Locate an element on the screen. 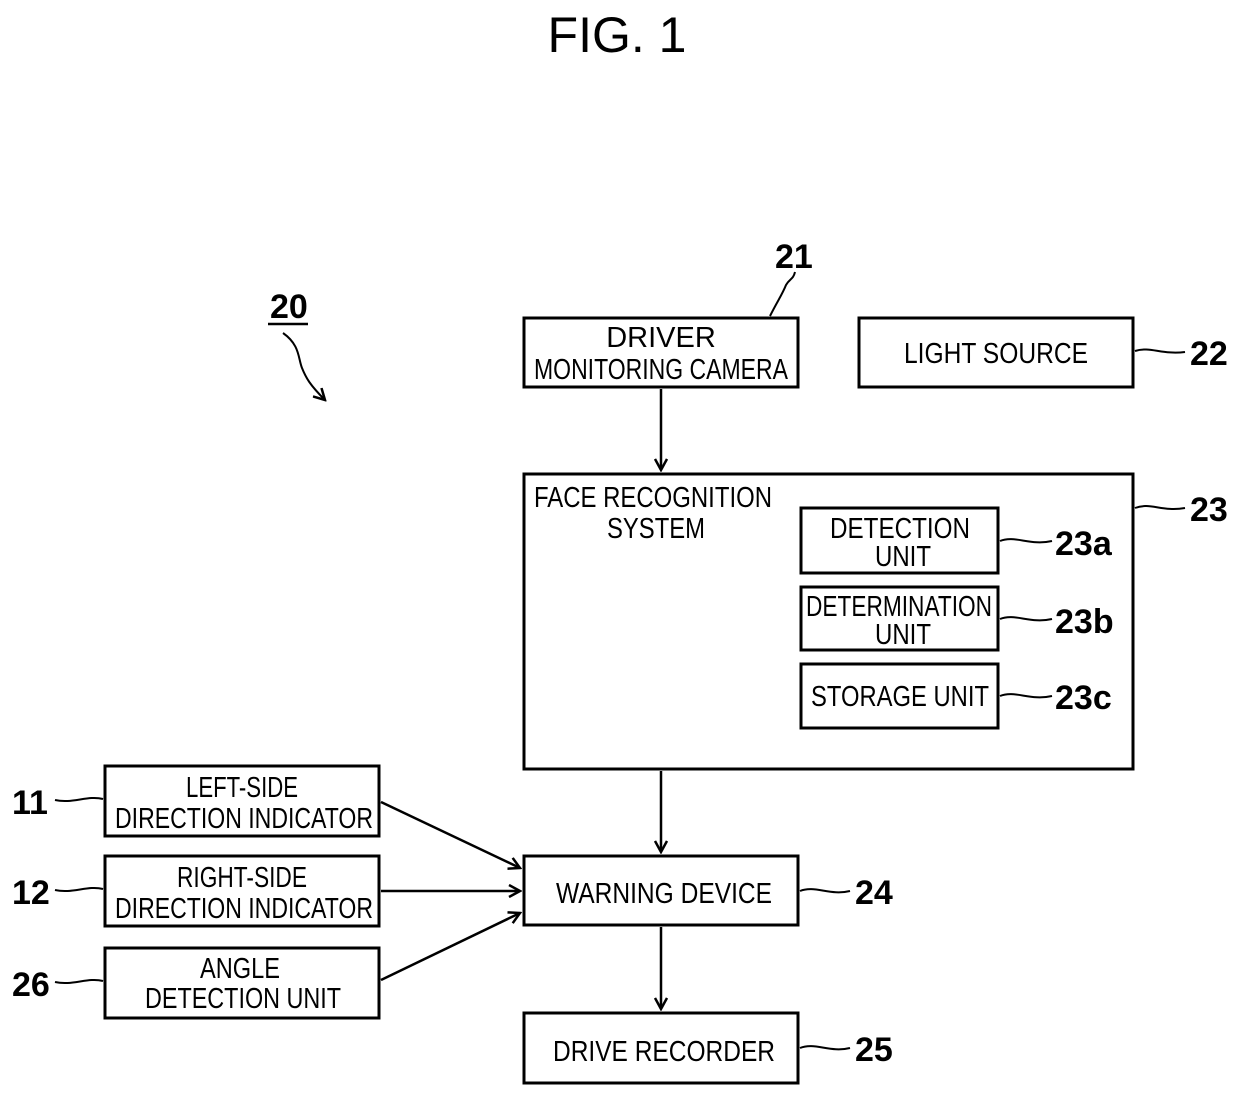 The image size is (1240, 1099). left-ind-label-line2: DIRECTION INDICATOR is located at coordinates (244, 819).